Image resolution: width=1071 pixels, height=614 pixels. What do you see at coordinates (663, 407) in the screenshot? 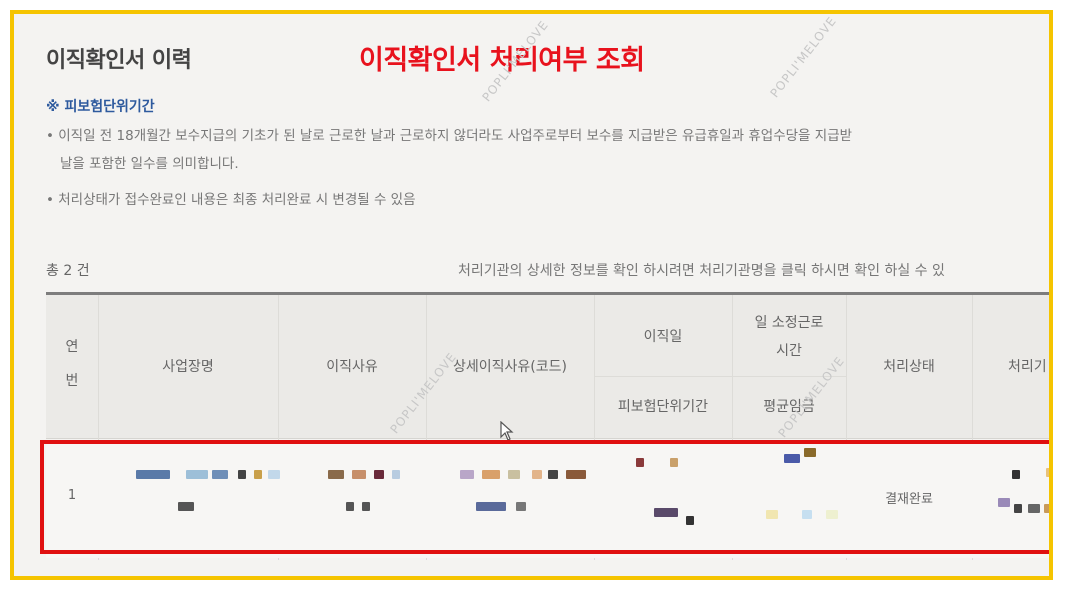
I see `header-insured-period: 피보험단위기간` at bounding box center [663, 407].